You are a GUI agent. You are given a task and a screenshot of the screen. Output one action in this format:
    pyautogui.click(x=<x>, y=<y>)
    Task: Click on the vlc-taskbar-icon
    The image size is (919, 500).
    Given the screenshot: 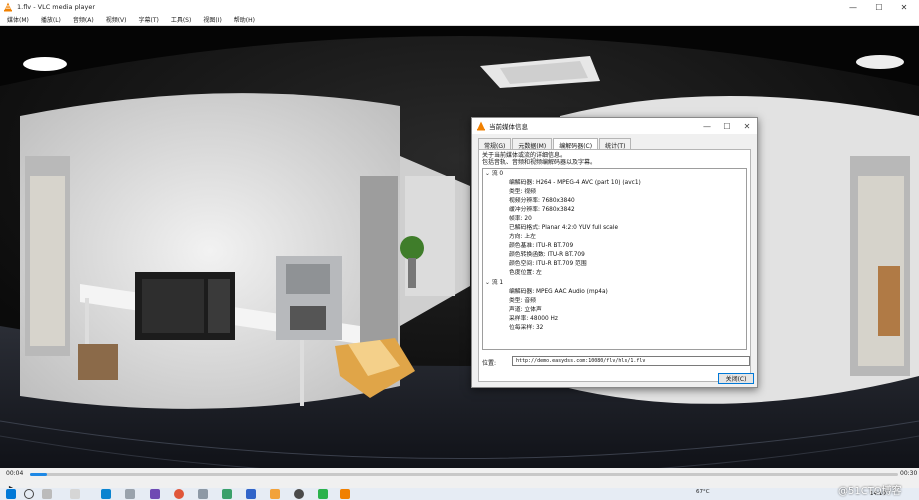 What is the action you would take?
    pyautogui.click(x=345, y=494)
    